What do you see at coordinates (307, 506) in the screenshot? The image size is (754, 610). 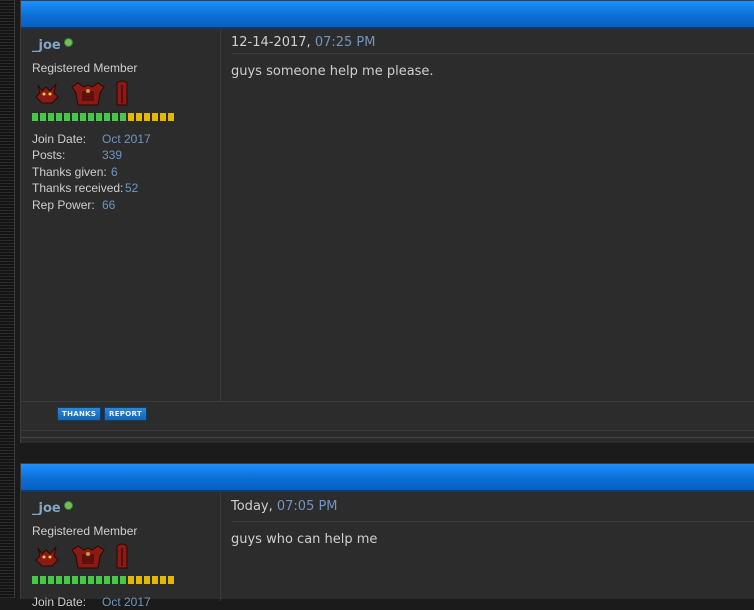 I see `post-time: 07:05 PM` at bounding box center [307, 506].